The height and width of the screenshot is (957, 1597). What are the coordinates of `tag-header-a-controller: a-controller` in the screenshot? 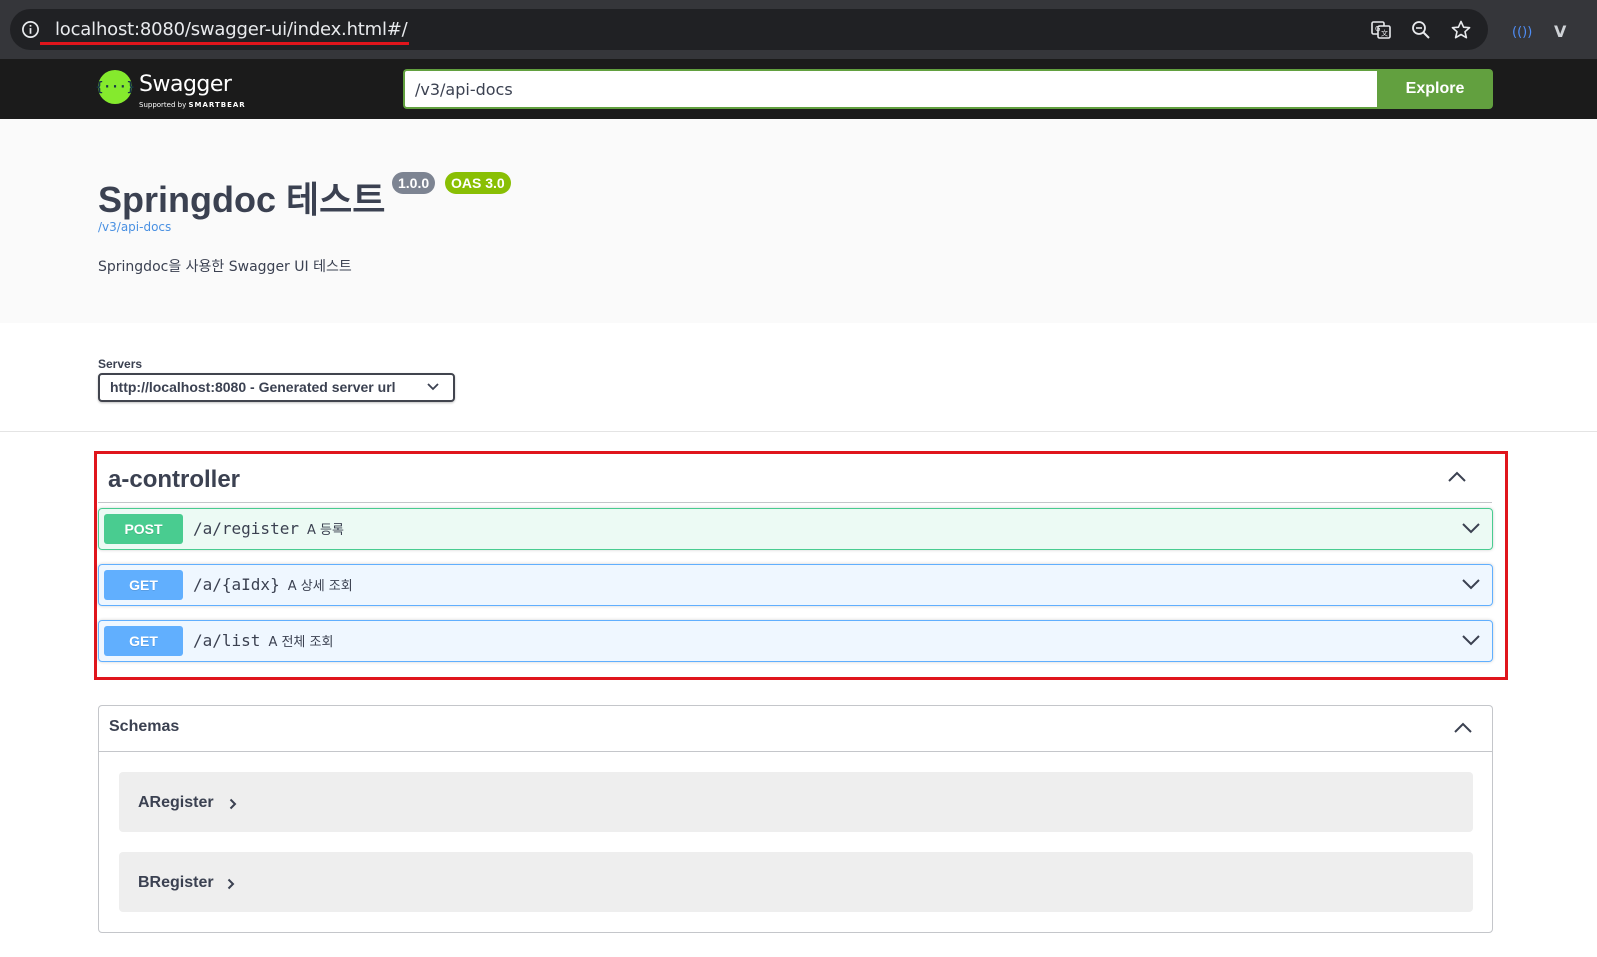 It's located at (795, 479).